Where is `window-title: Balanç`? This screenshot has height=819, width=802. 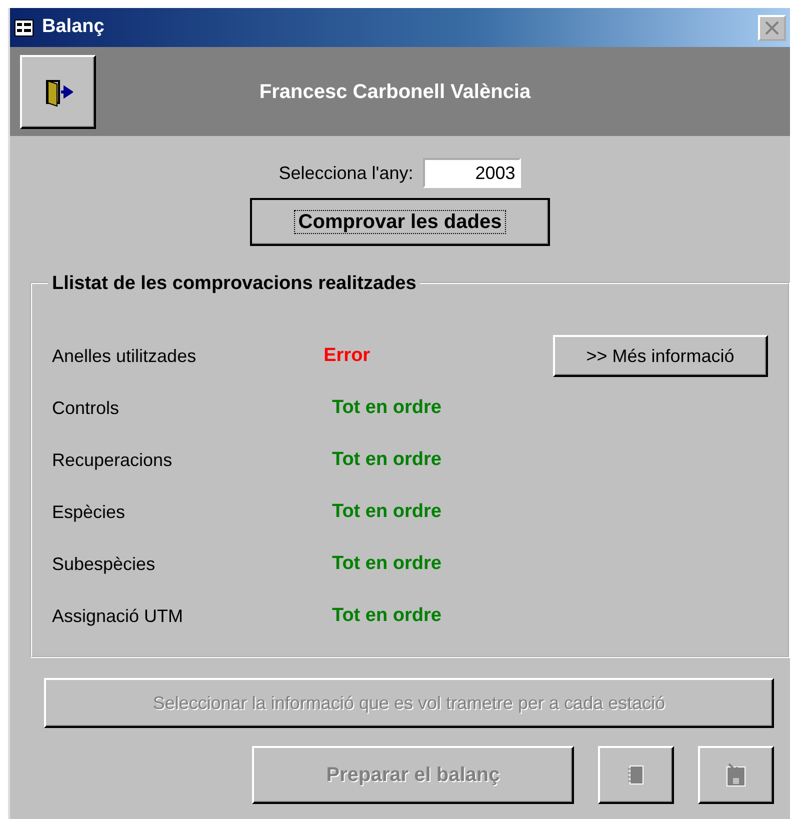 window-title: Balanç is located at coordinates (73, 27).